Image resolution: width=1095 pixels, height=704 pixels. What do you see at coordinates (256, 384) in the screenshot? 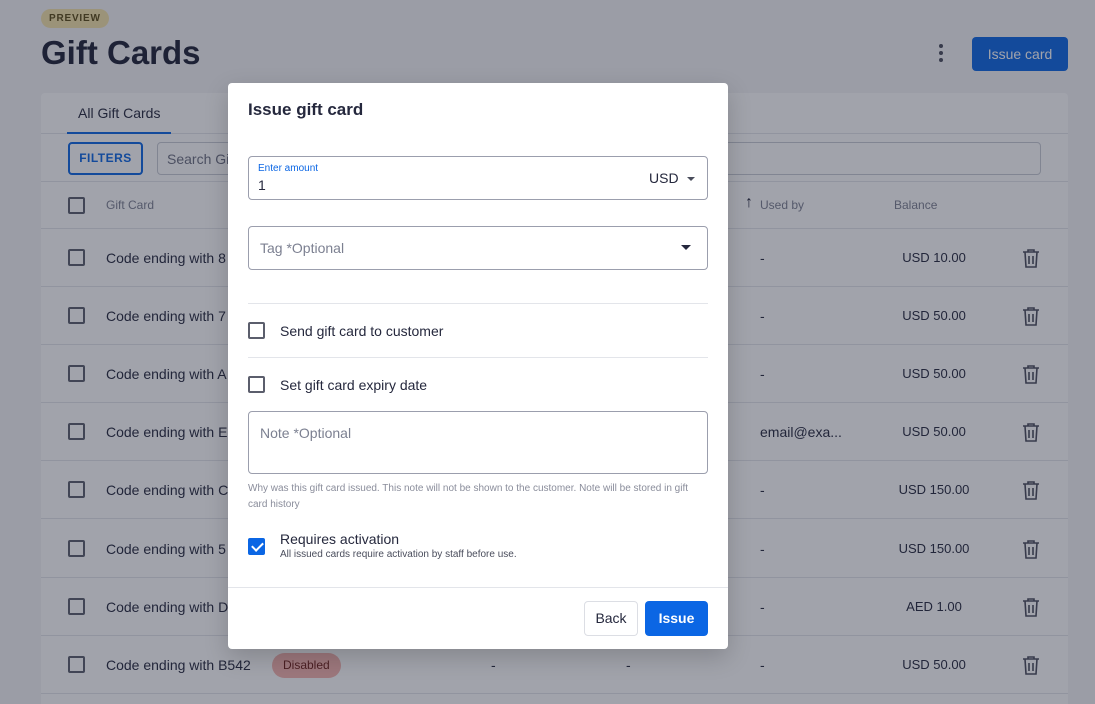
I see `expiry-date-checkbox` at bounding box center [256, 384].